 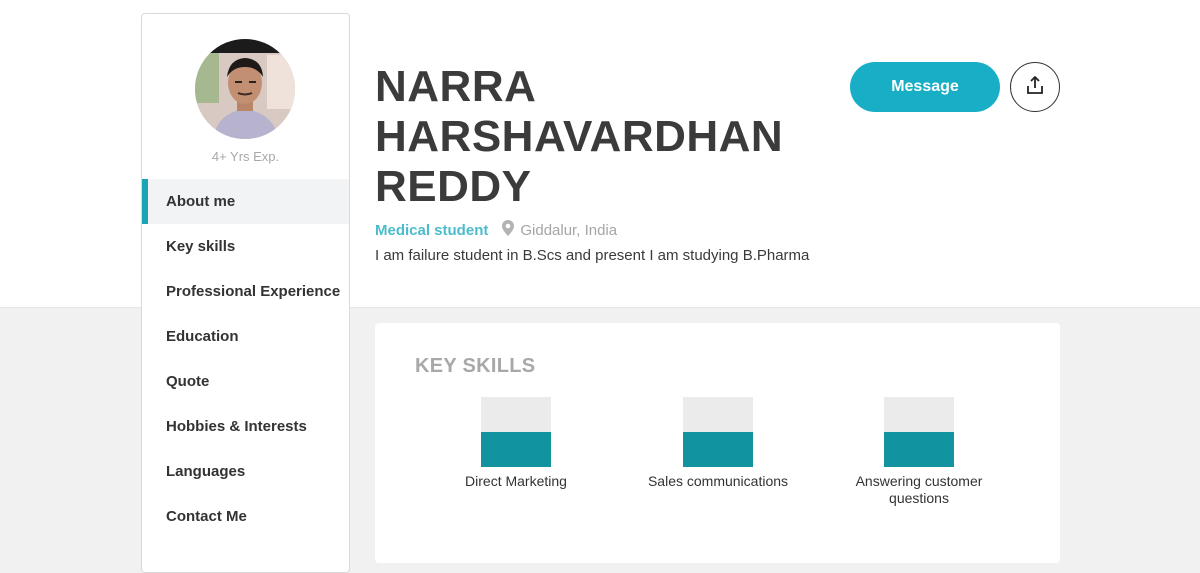 What do you see at coordinates (508, 230) in the screenshot?
I see `location-pin-icon` at bounding box center [508, 230].